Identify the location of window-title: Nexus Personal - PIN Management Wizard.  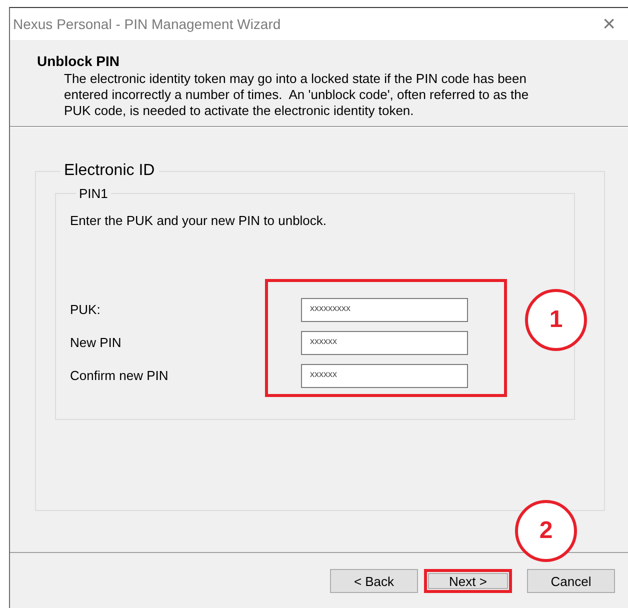
(147, 24).